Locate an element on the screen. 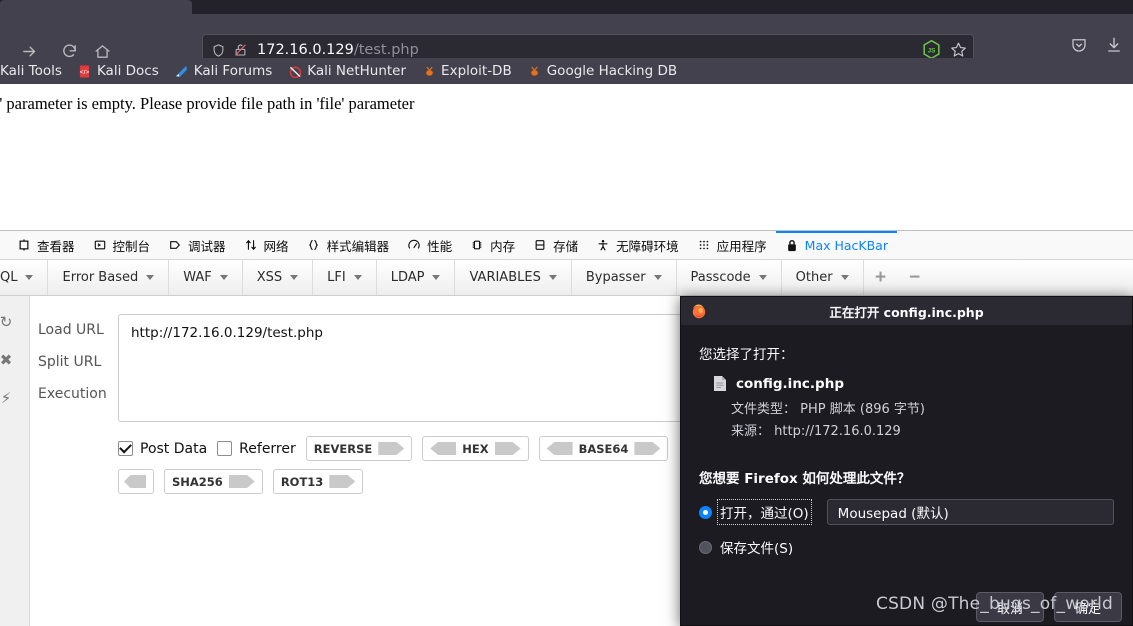 The image size is (1133, 626). devtools-tab-inspector: 查看器 is located at coordinates (46, 245).